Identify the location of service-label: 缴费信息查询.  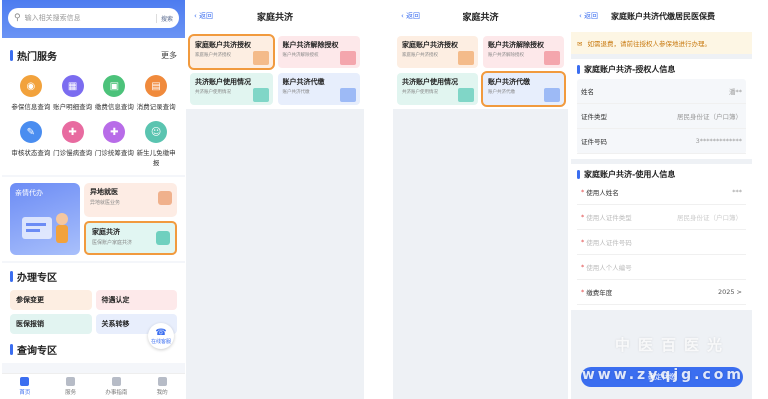
(114, 107).